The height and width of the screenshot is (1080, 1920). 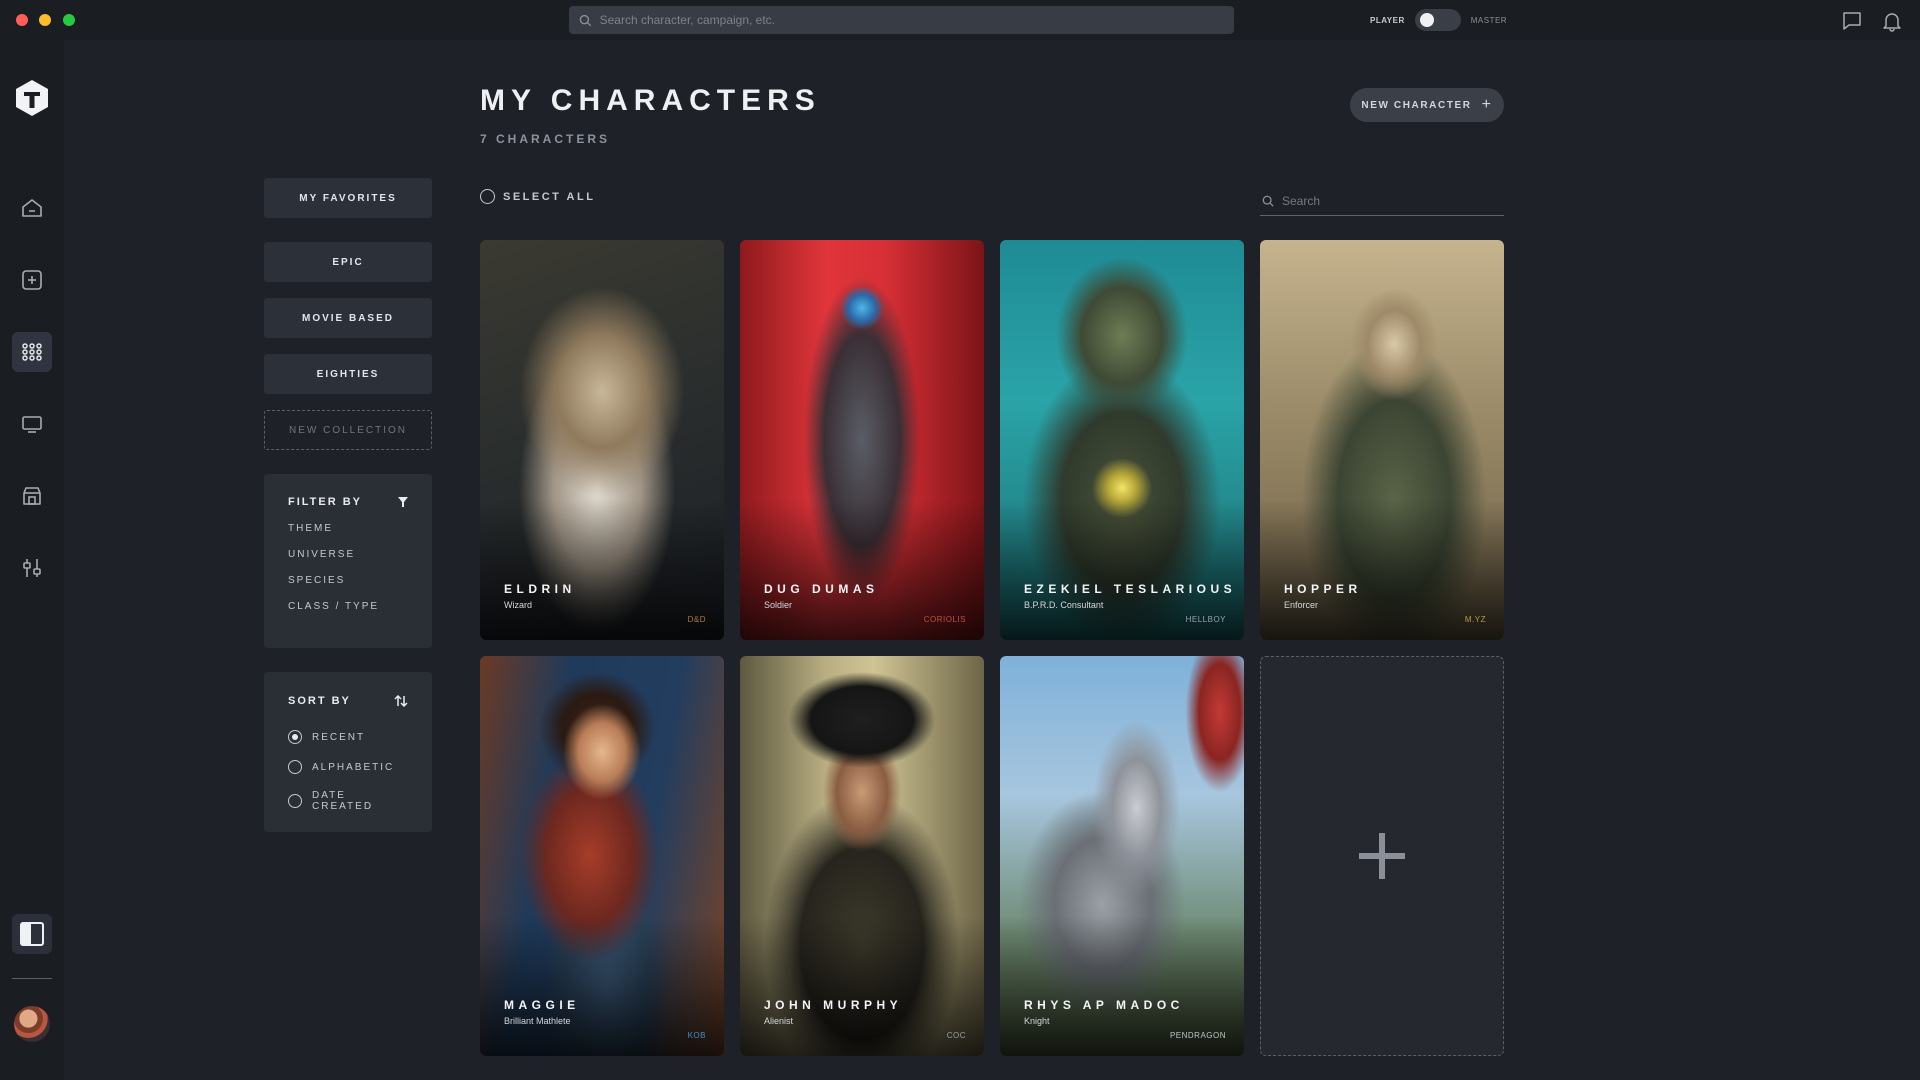 I want to click on global-search-bar, so click(x=901, y=20).